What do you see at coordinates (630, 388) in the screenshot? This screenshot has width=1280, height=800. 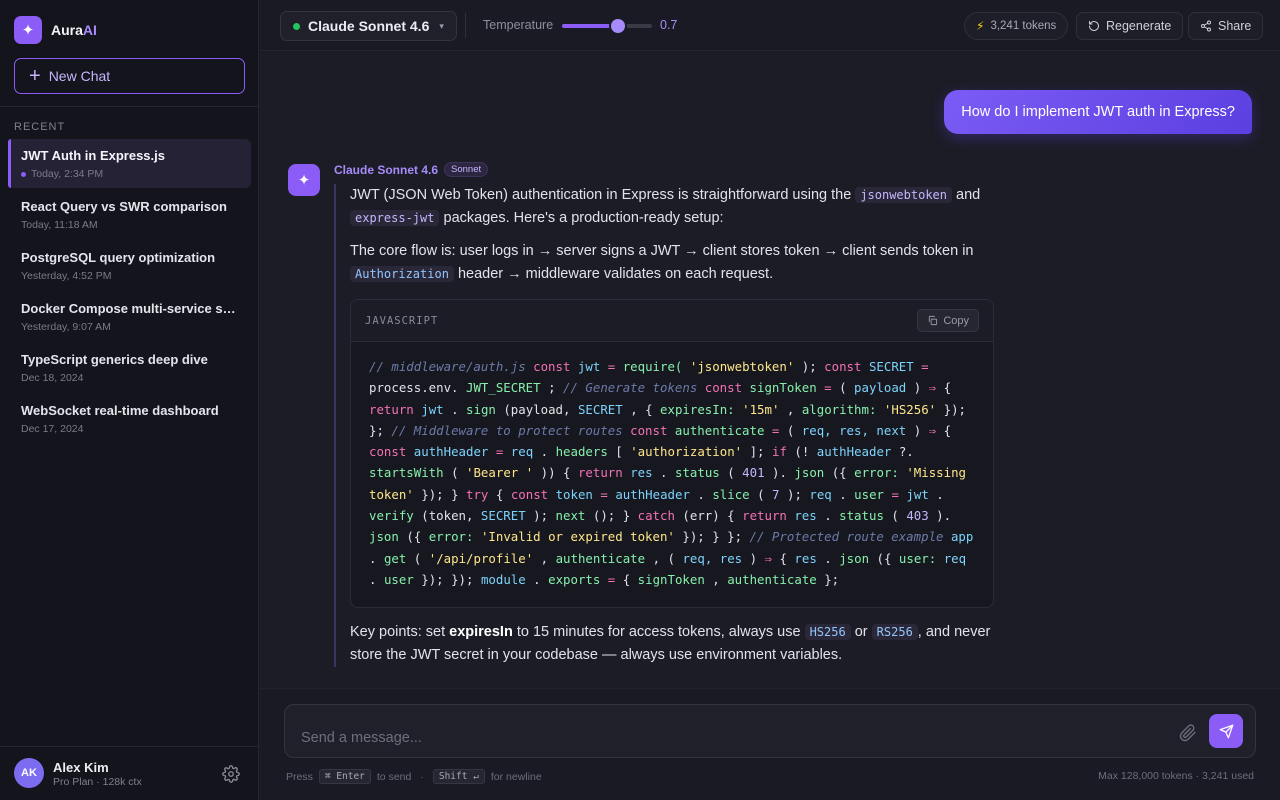 I see `code-token: // Generate tokens` at bounding box center [630, 388].